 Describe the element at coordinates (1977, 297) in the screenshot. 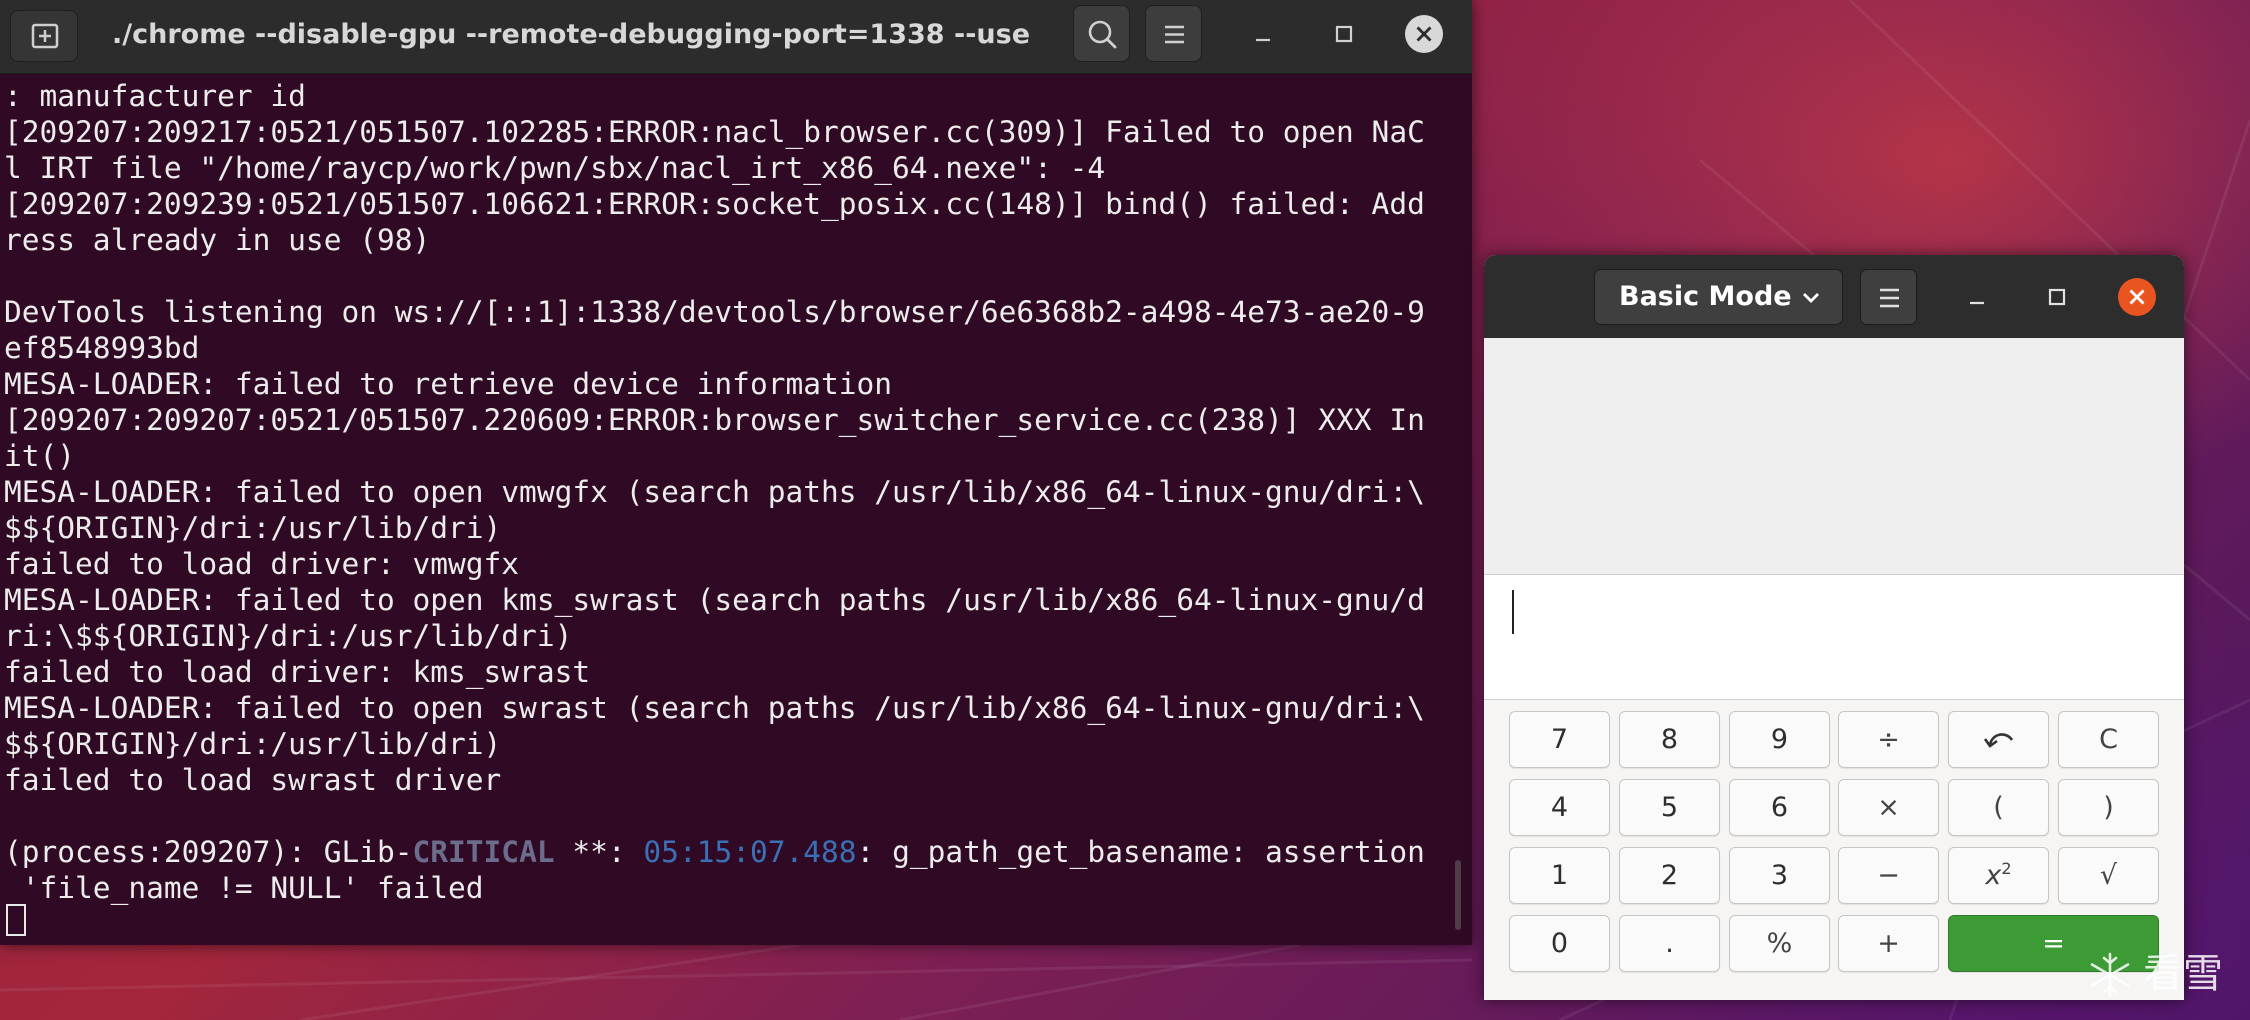

I see `calculator-minimize-button` at that location.